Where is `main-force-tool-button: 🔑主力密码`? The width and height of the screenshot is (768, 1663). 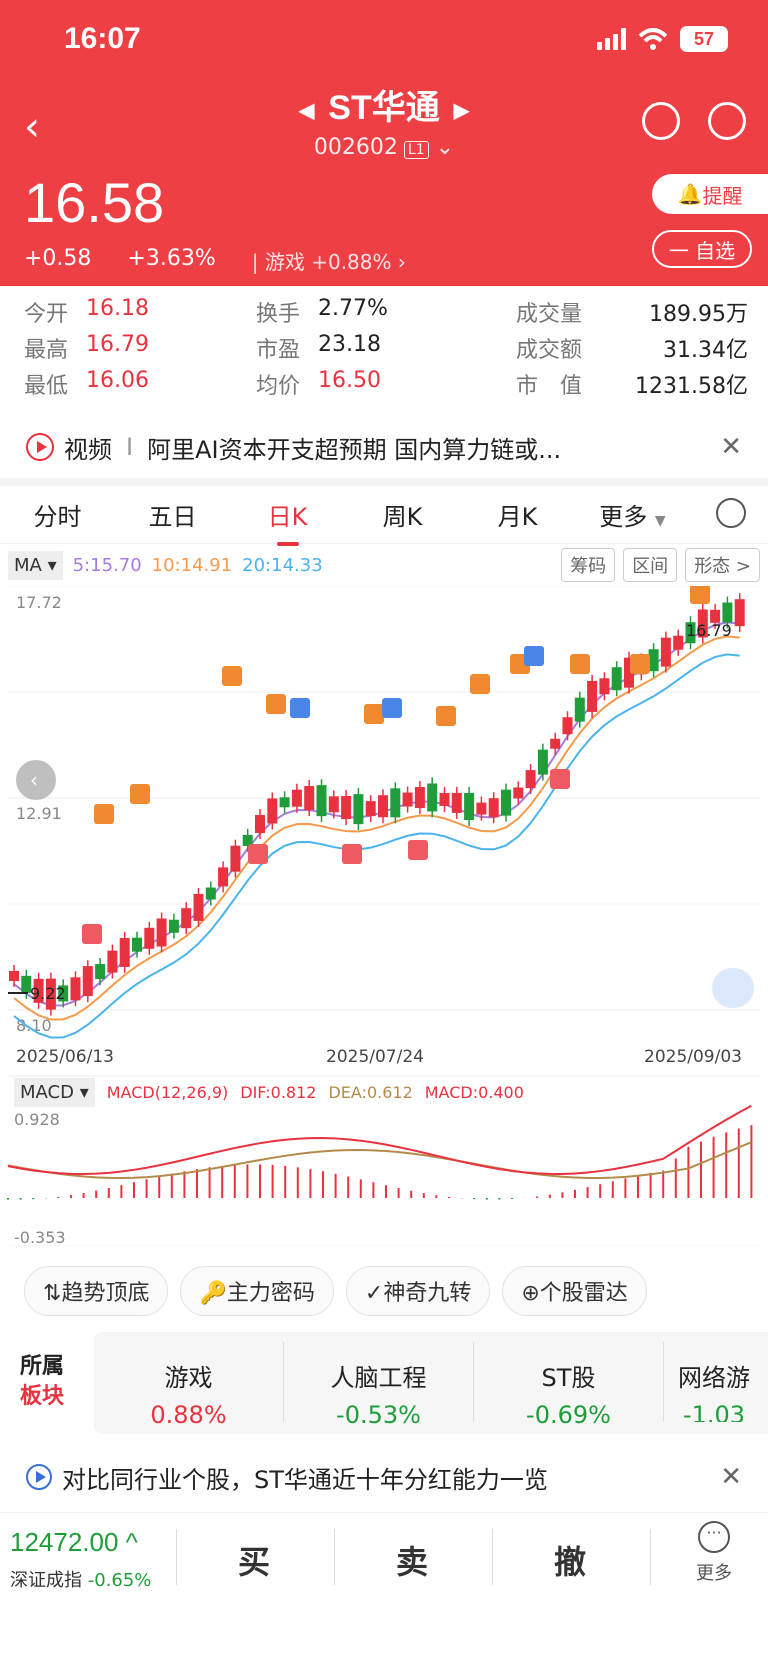
main-force-tool-button: 🔑主力密码 is located at coordinates (257, 1291).